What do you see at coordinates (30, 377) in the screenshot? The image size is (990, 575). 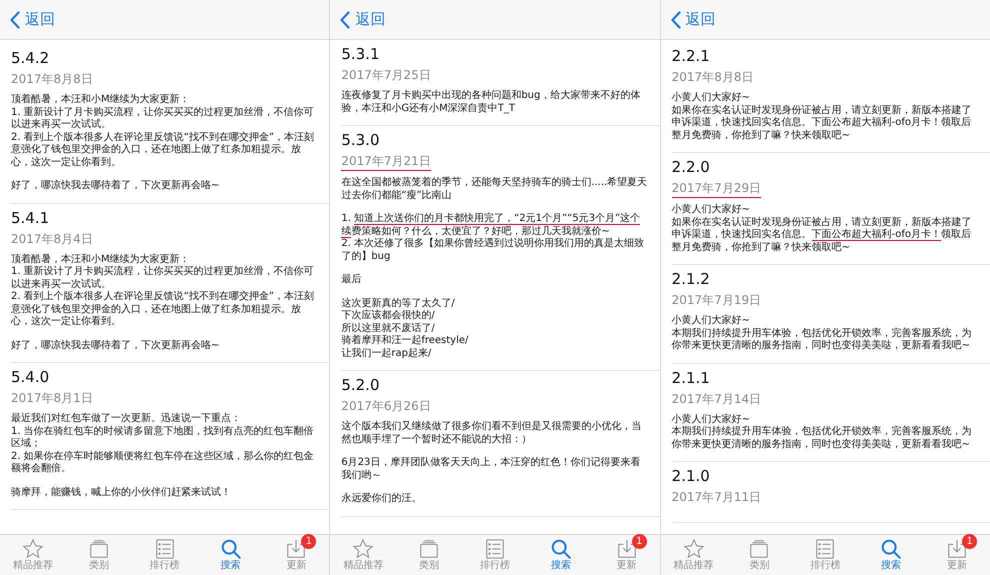 I see `version-number: 5.4.0` at bounding box center [30, 377].